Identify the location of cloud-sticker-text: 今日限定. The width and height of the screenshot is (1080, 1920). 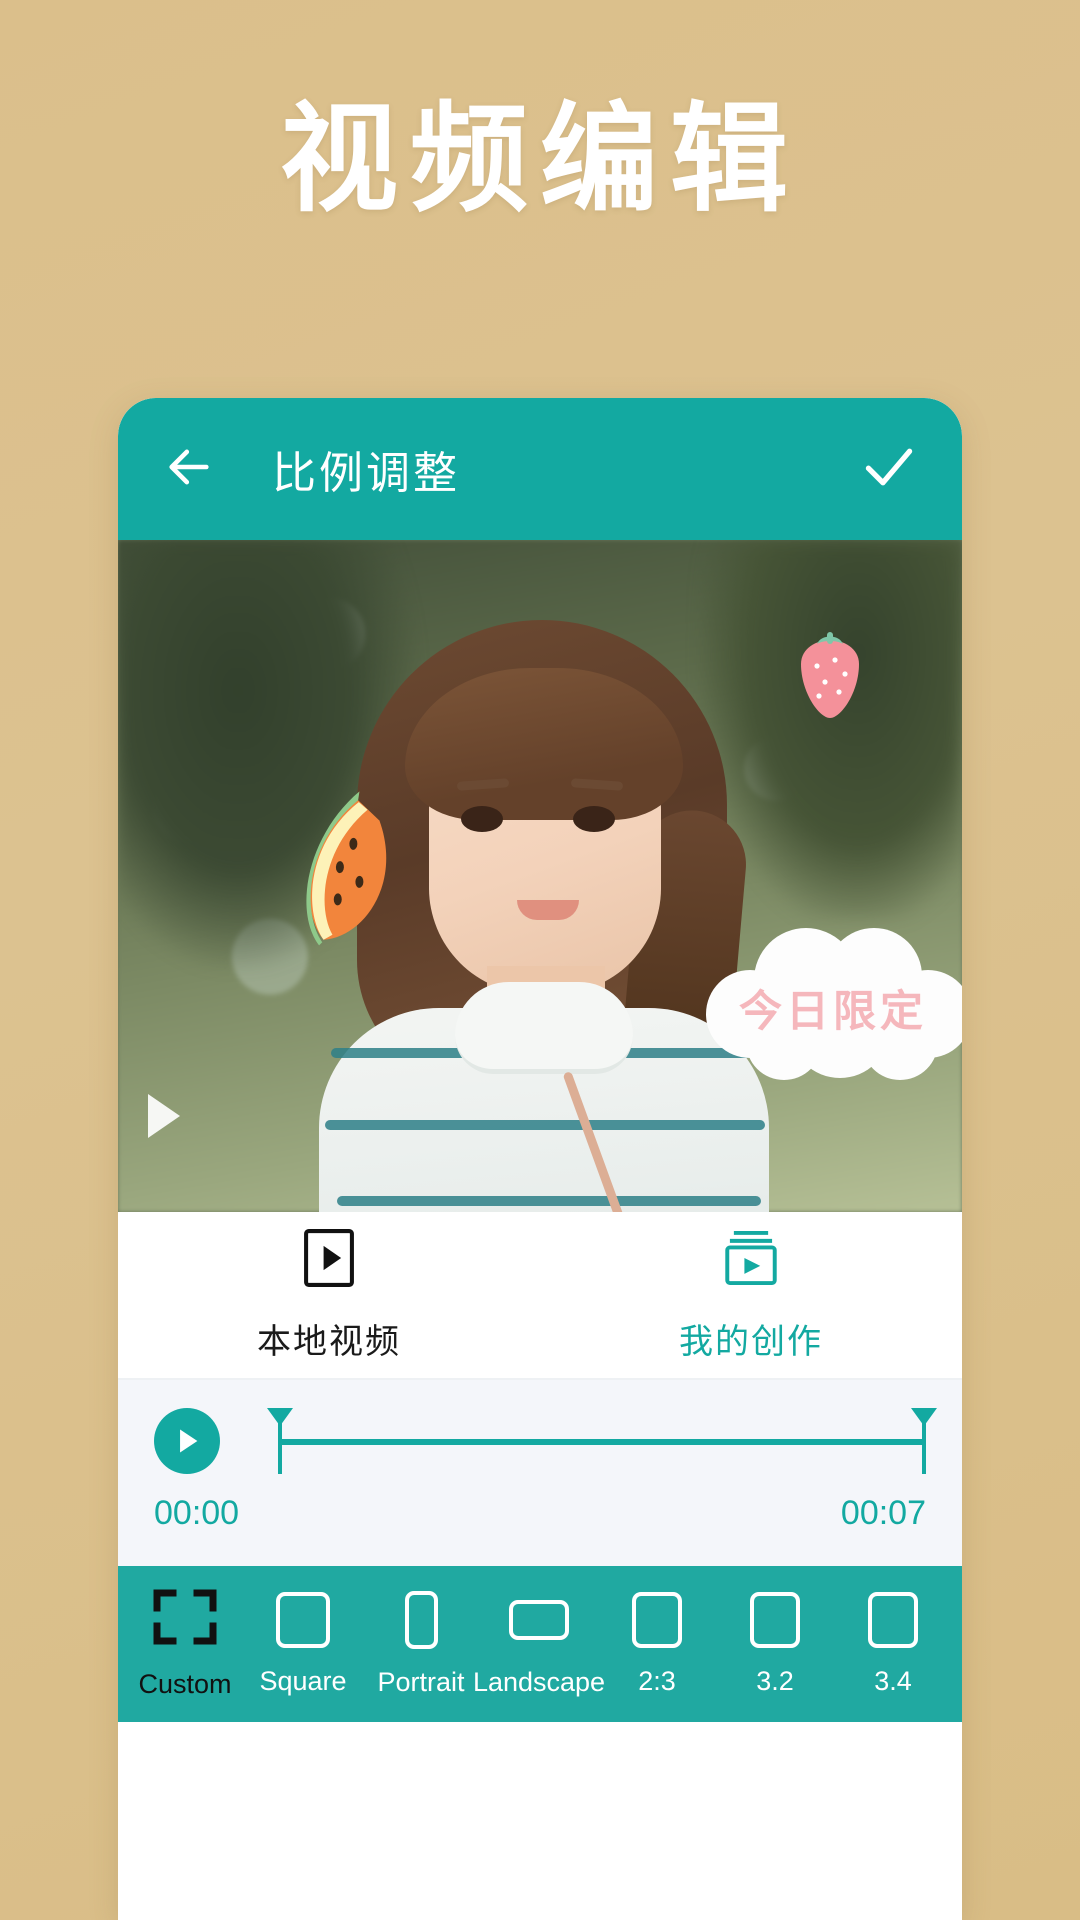
(833, 1012).